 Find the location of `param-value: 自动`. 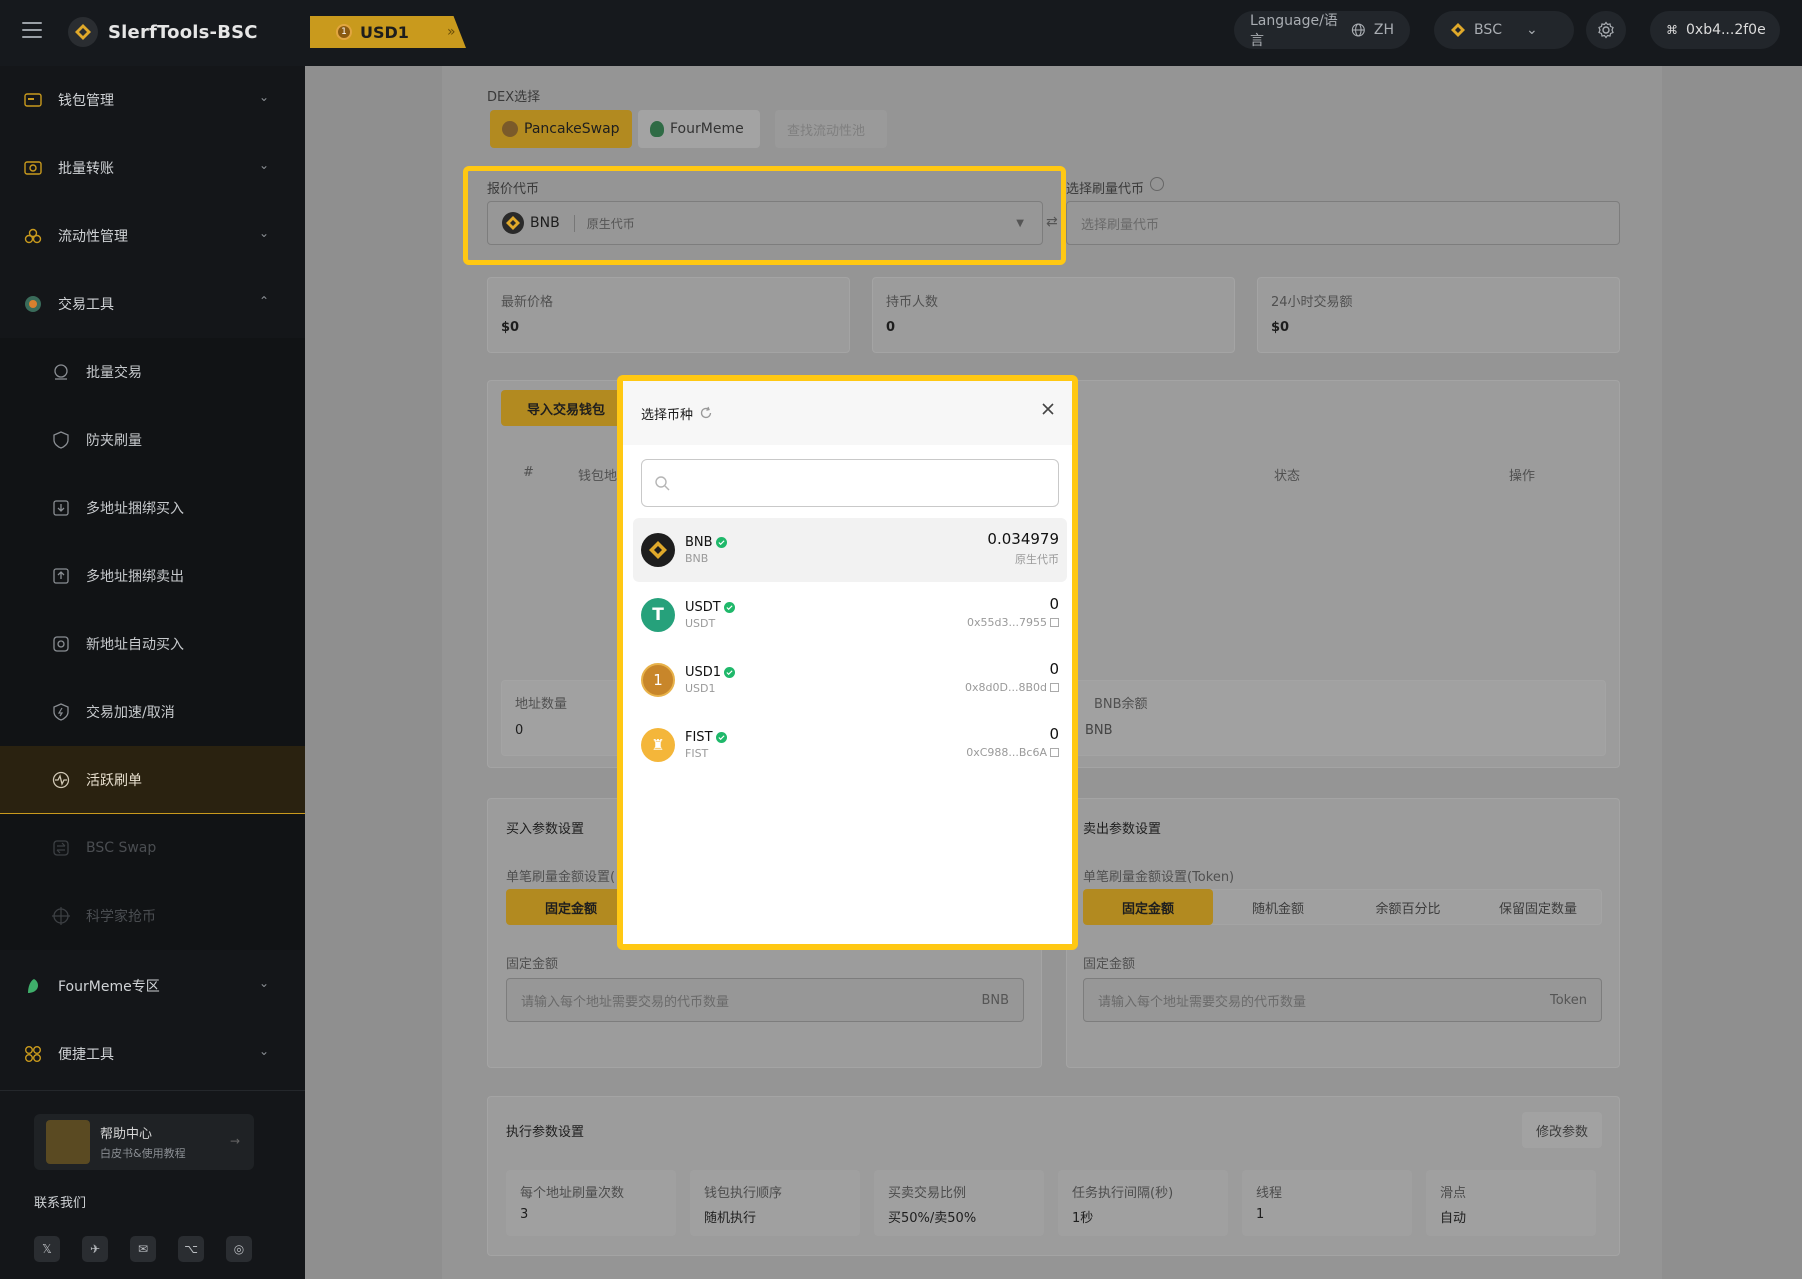

param-value: 自动 is located at coordinates (1453, 1218).